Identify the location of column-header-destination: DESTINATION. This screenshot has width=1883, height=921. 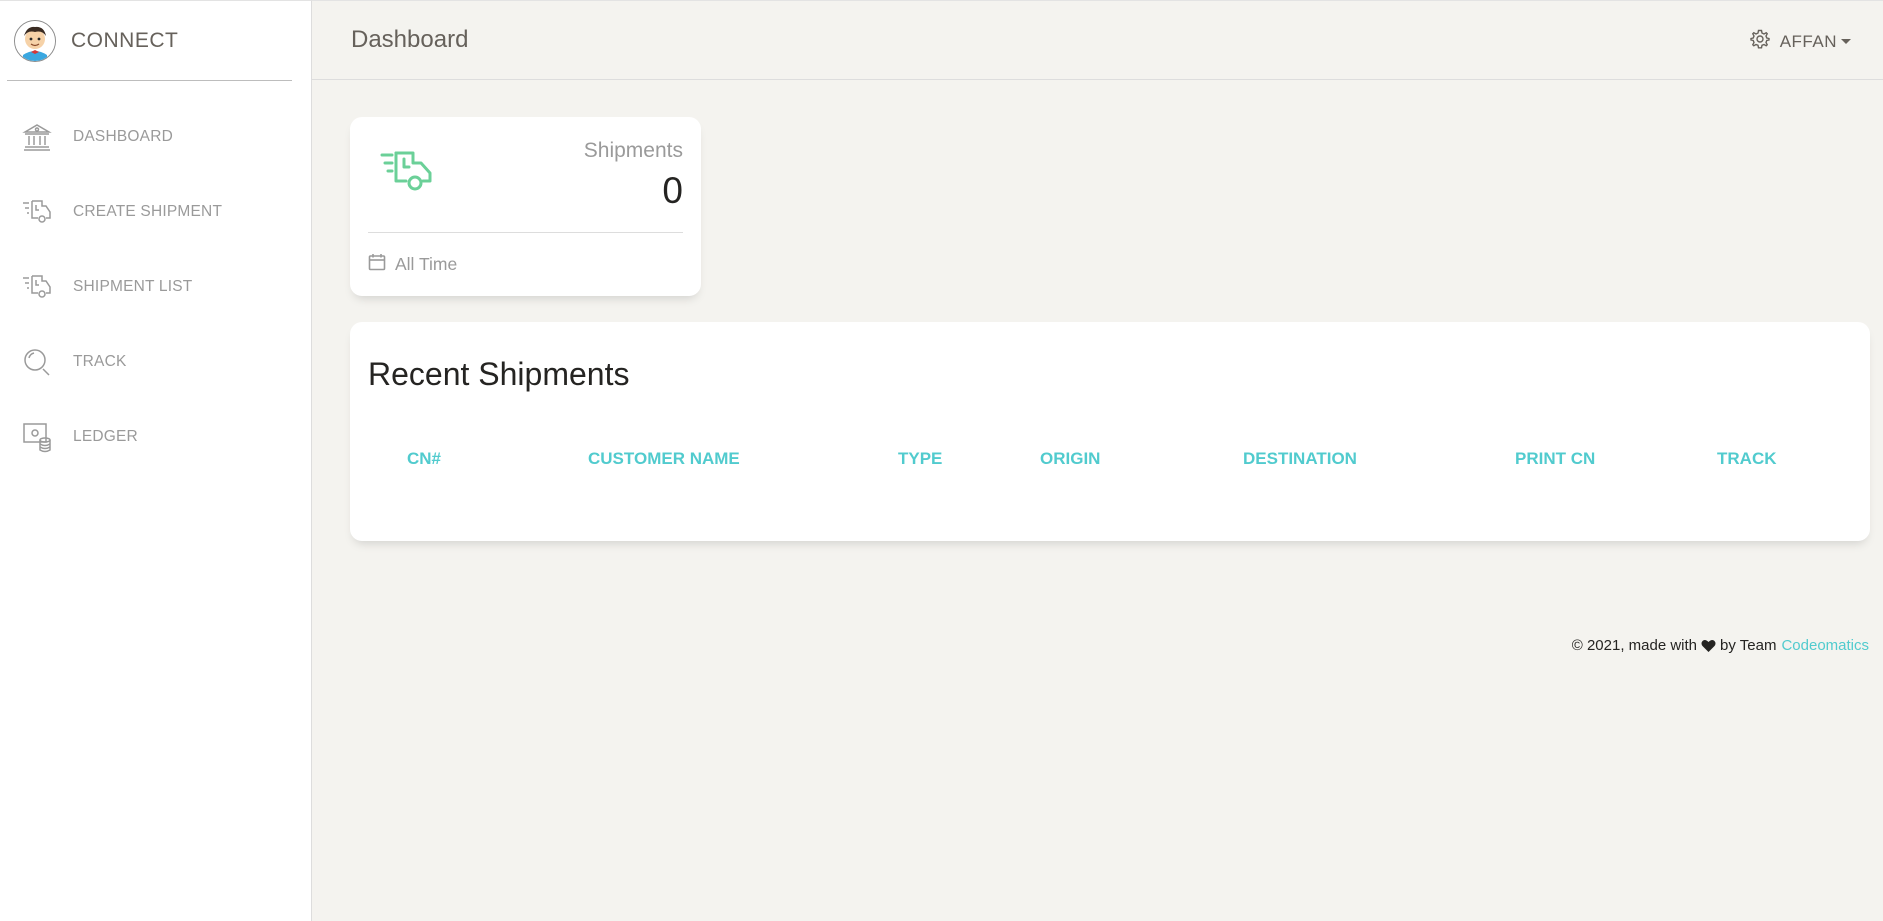
(1300, 459).